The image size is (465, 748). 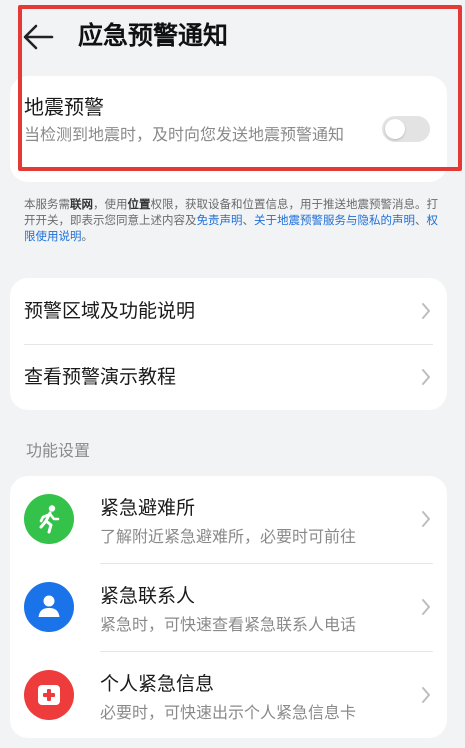 What do you see at coordinates (148, 508) in the screenshot?
I see `func-item-title: 紧急避难所` at bounding box center [148, 508].